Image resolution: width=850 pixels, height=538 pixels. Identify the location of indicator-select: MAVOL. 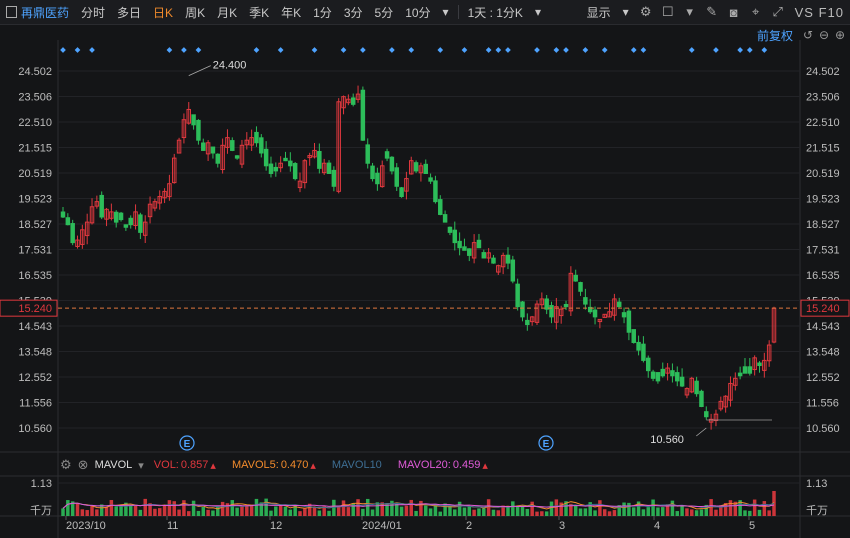
(114, 465).